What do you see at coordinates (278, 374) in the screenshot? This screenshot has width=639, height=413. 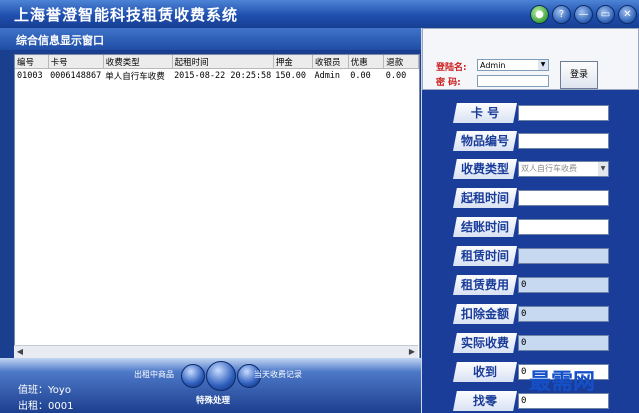 I see `today-records-link: 当天收费记录` at bounding box center [278, 374].